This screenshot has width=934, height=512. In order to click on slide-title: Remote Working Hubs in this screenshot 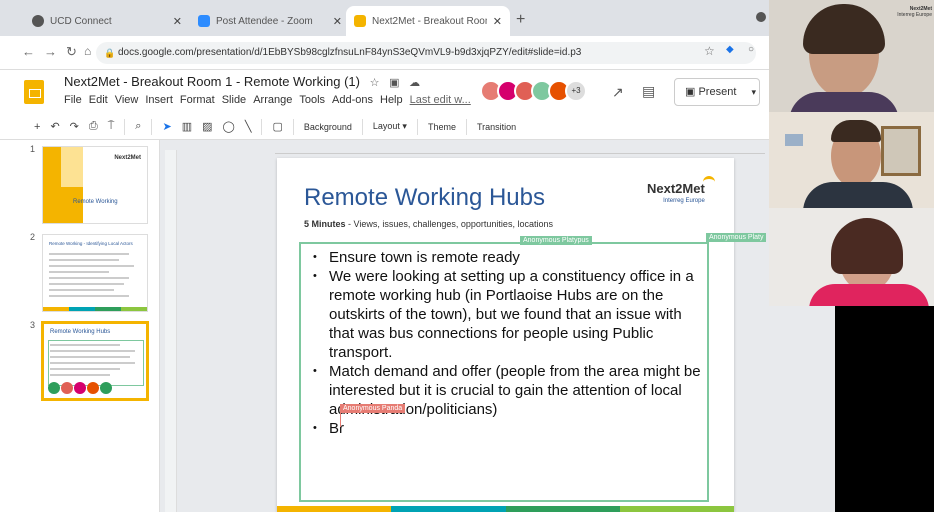, I will do `click(424, 198)`.